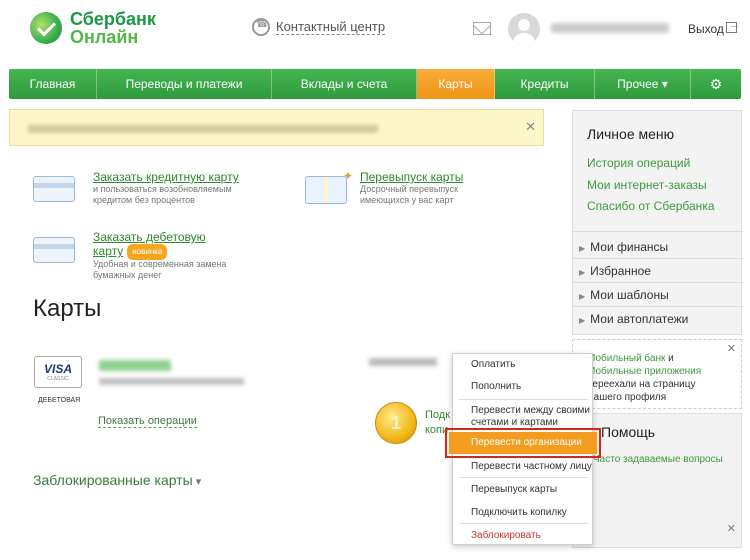  I want to click on sberbank-logo: Сбербанк Онлайн, so click(93, 28).